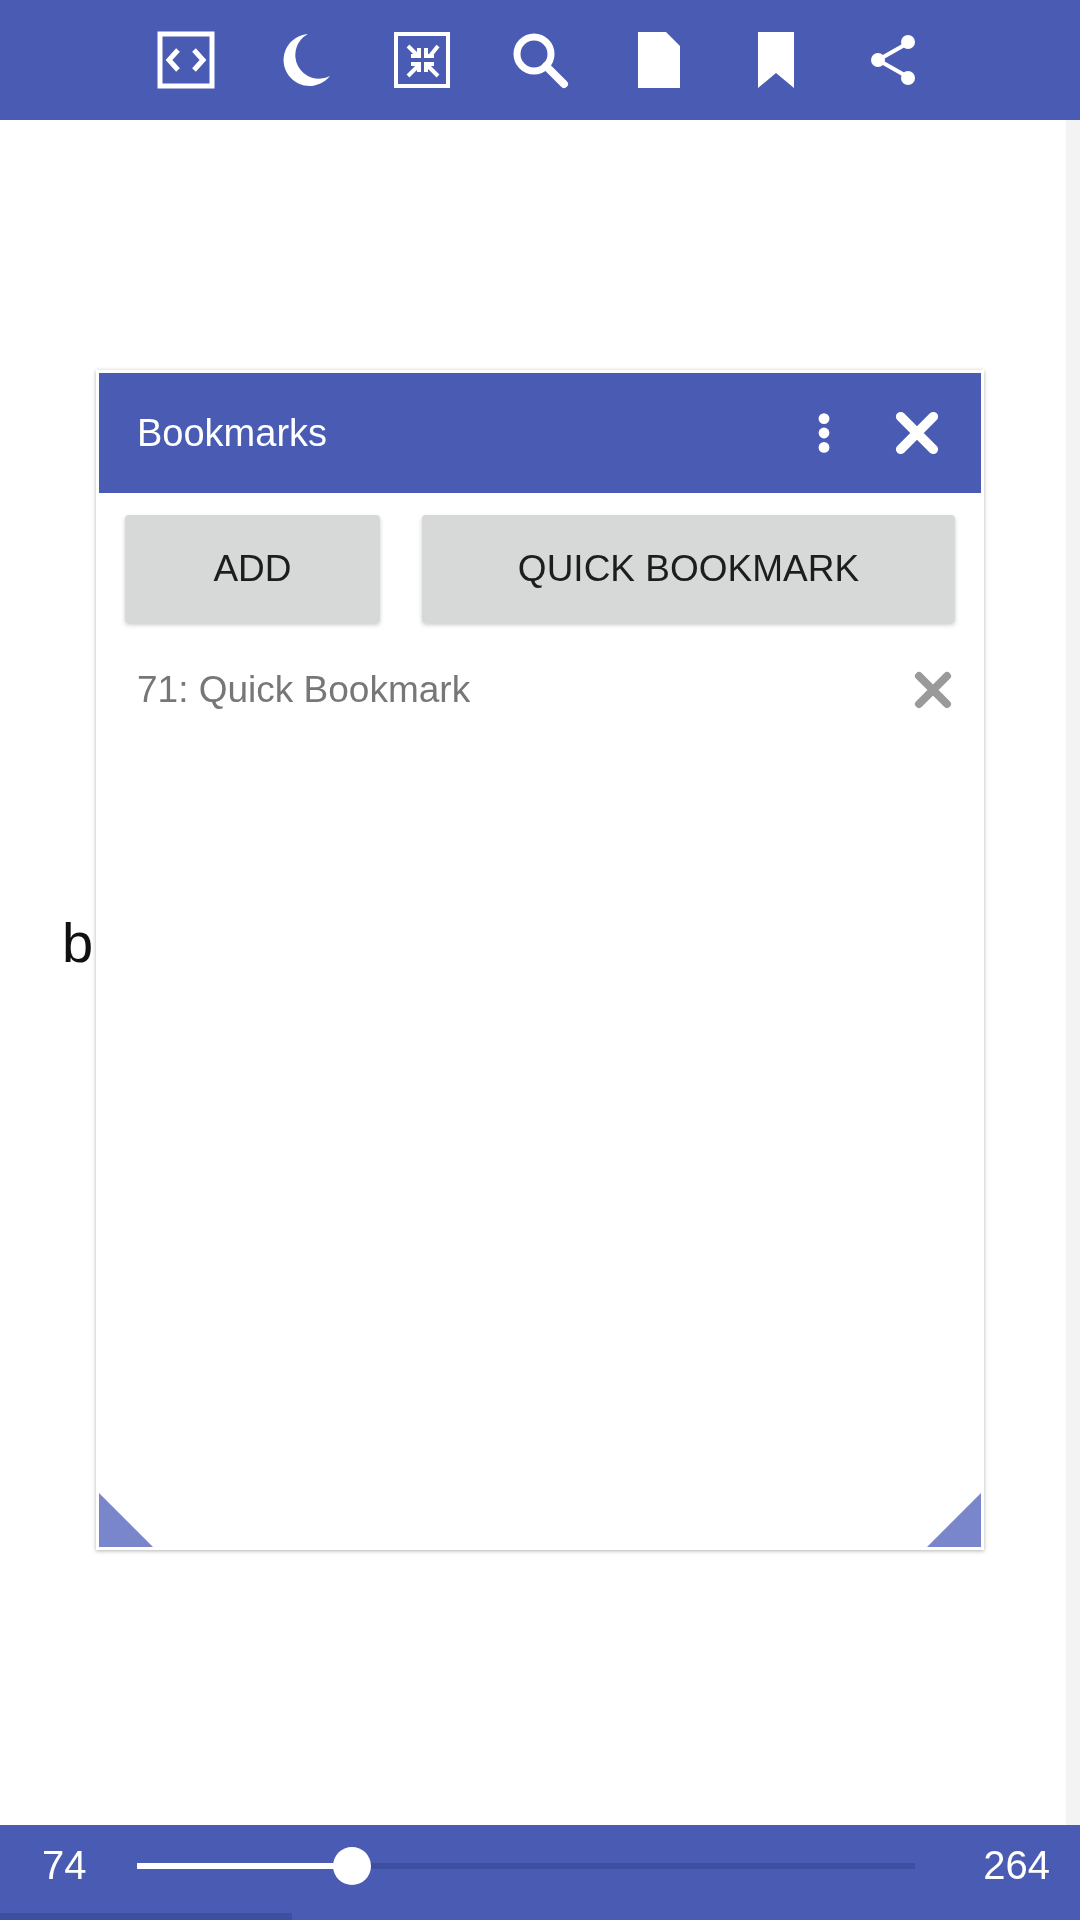  I want to click on quick-bookmark-button: QUICK BOOKMARK, so click(688, 569).